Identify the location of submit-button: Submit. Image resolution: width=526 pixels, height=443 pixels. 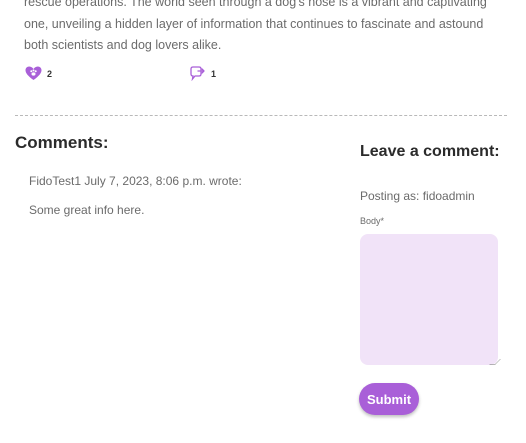
(389, 399).